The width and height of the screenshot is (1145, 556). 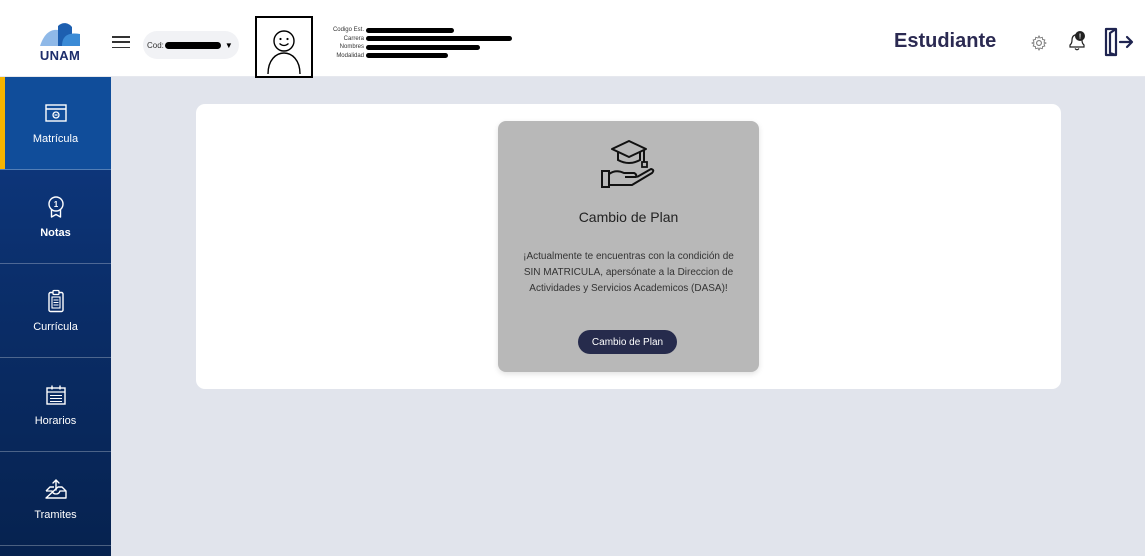 I want to click on student-info: Codigo Est. Carrera Nombres Modalidad, so click(x=418, y=43).